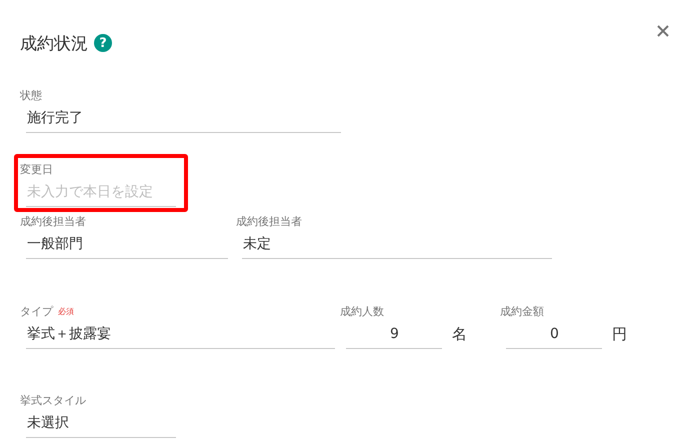 This screenshot has width=691, height=443. What do you see at coordinates (459, 334) in the screenshot?
I see `unit-label: 名` at bounding box center [459, 334].